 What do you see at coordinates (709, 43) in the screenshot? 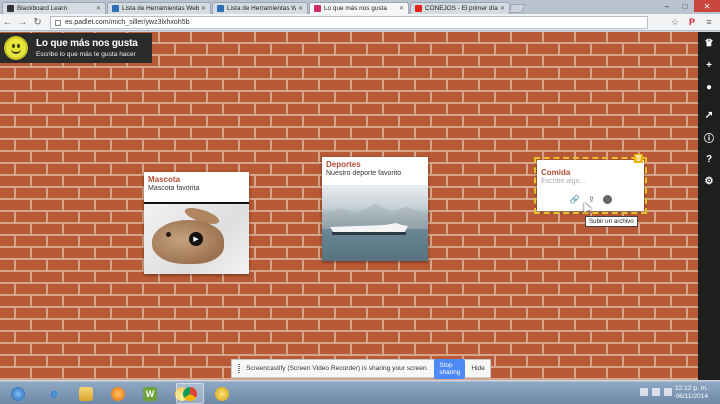
I see `crown-icon: ♛` at bounding box center [709, 43].